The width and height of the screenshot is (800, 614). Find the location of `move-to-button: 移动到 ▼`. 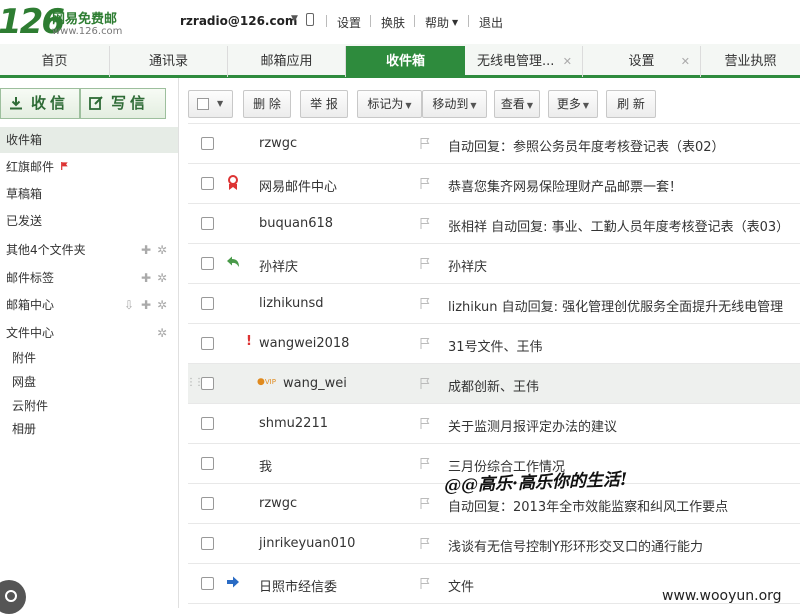

move-to-button: 移动到 ▼ is located at coordinates (454, 104).